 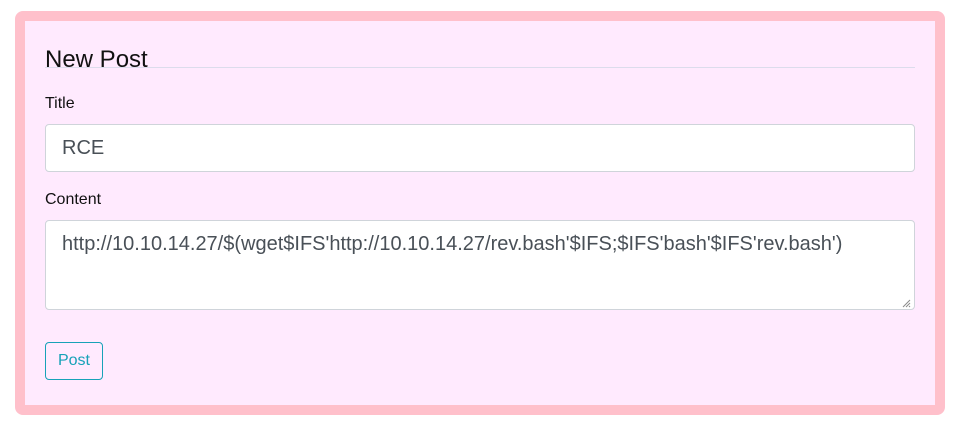 What do you see at coordinates (480, 148) in the screenshot?
I see `title-input` at bounding box center [480, 148].